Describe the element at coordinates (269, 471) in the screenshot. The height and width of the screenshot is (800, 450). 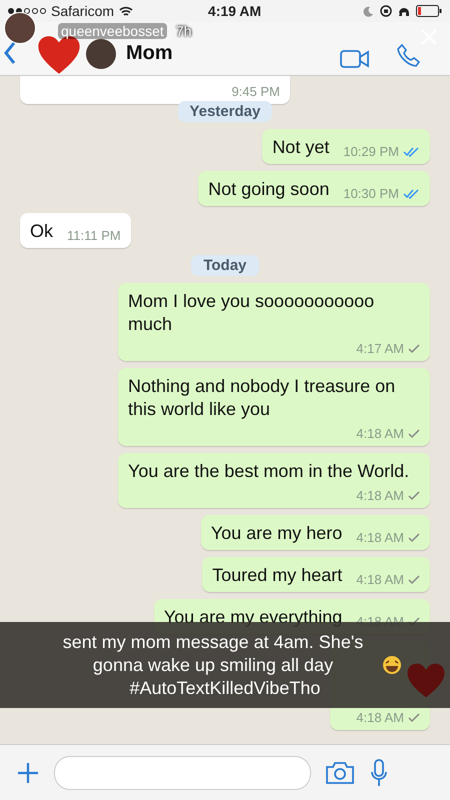
I see `message-text: You are the best mom in the World.` at that location.